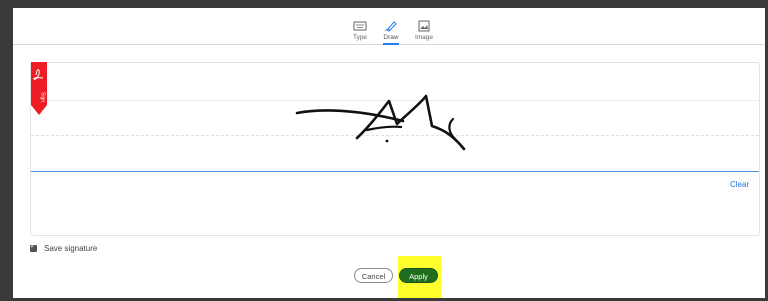  I want to click on keyboard-icon, so click(360, 26).